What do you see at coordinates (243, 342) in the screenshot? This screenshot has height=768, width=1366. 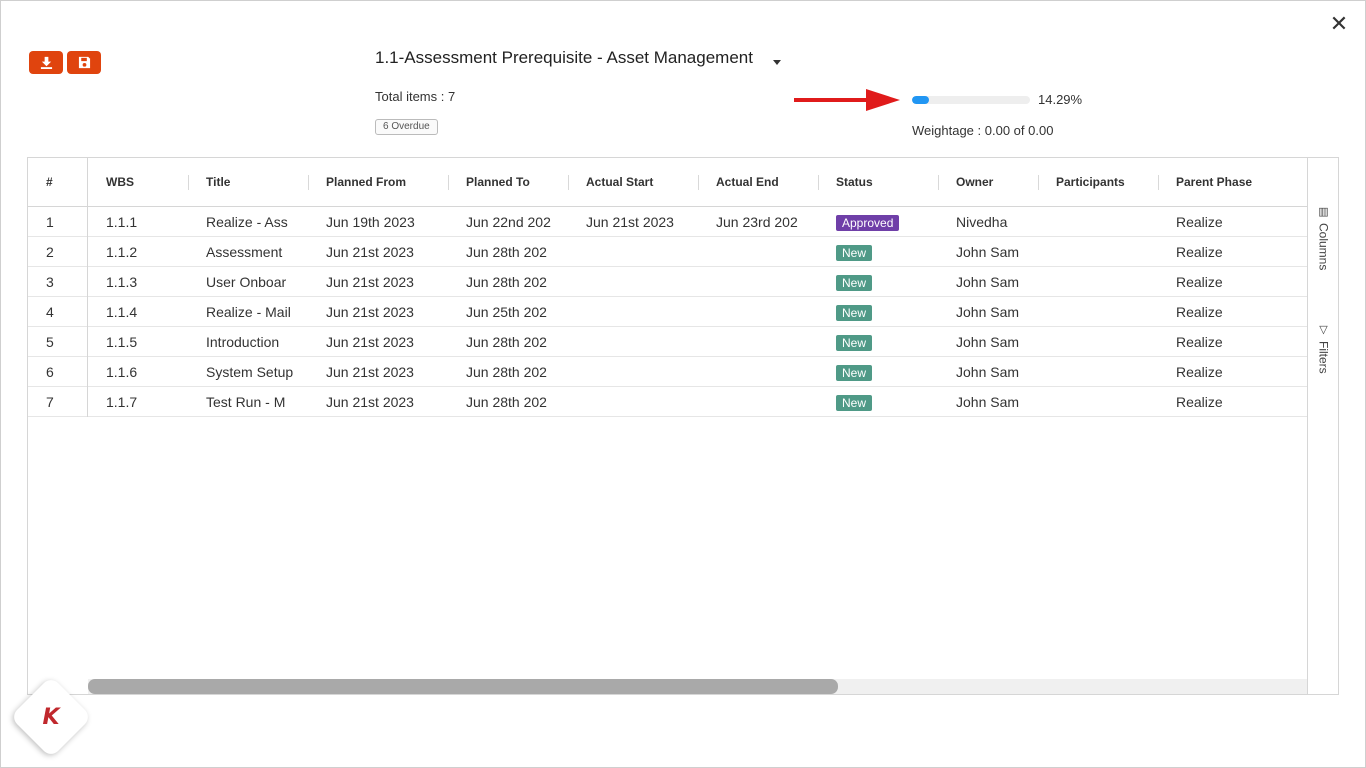 I see `cell-title: Introduction` at bounding box center [243, 342].